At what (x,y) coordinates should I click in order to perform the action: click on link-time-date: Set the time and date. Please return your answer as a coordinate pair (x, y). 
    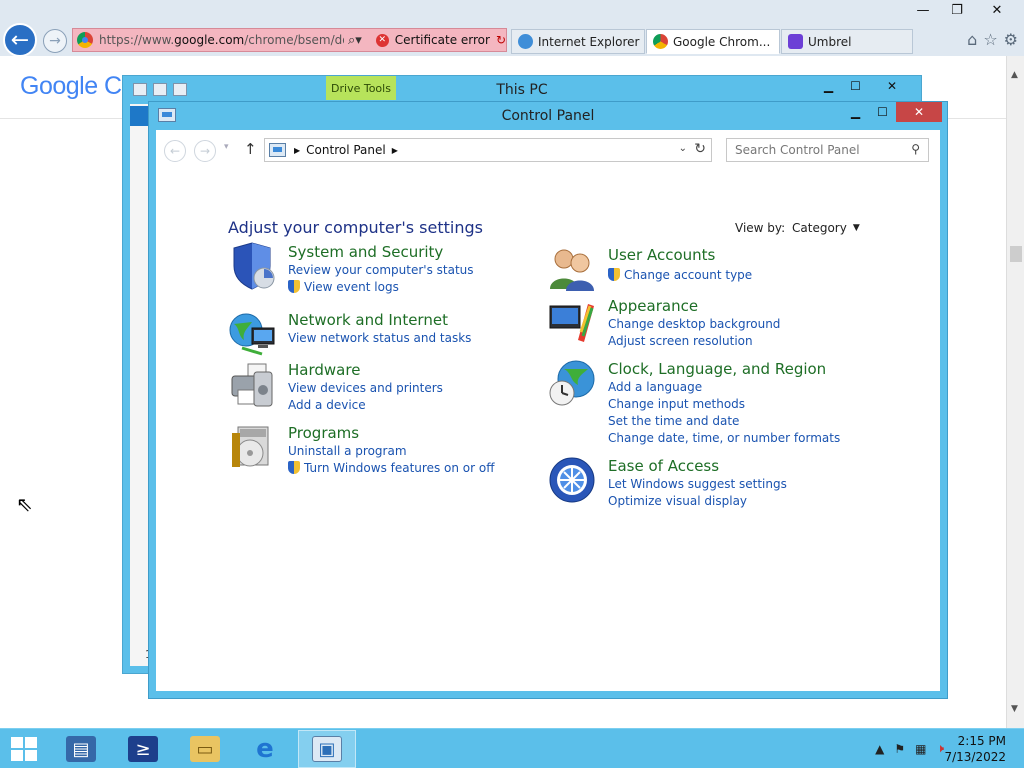
    Looking at the image, I should click on (724, 421).